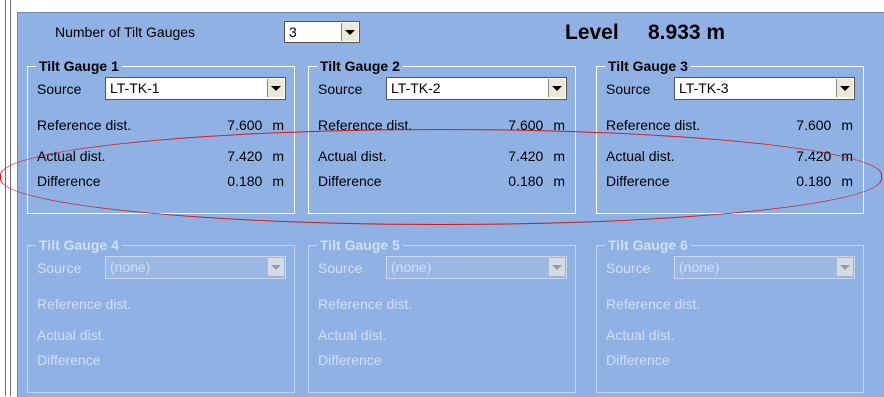 The width and height of the screenshot is (884, 397). I want to click on gauge-count-value: 3, so click(293, 32).